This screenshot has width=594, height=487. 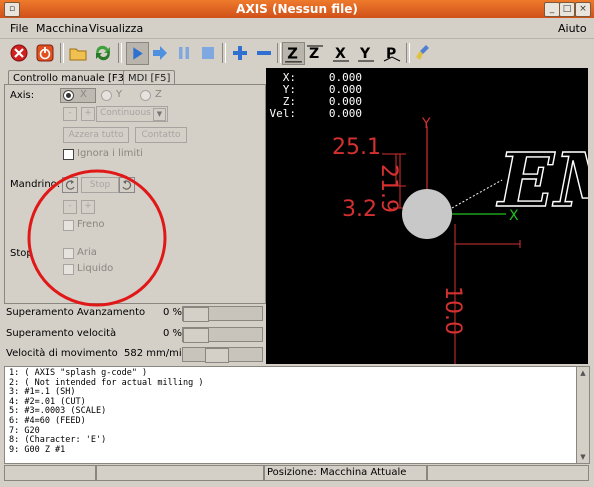 What do you see at coordinates (116, 28) in the screenshot?
I see `menu-visualizza: Visualizza` at bounding box center [116, 28].